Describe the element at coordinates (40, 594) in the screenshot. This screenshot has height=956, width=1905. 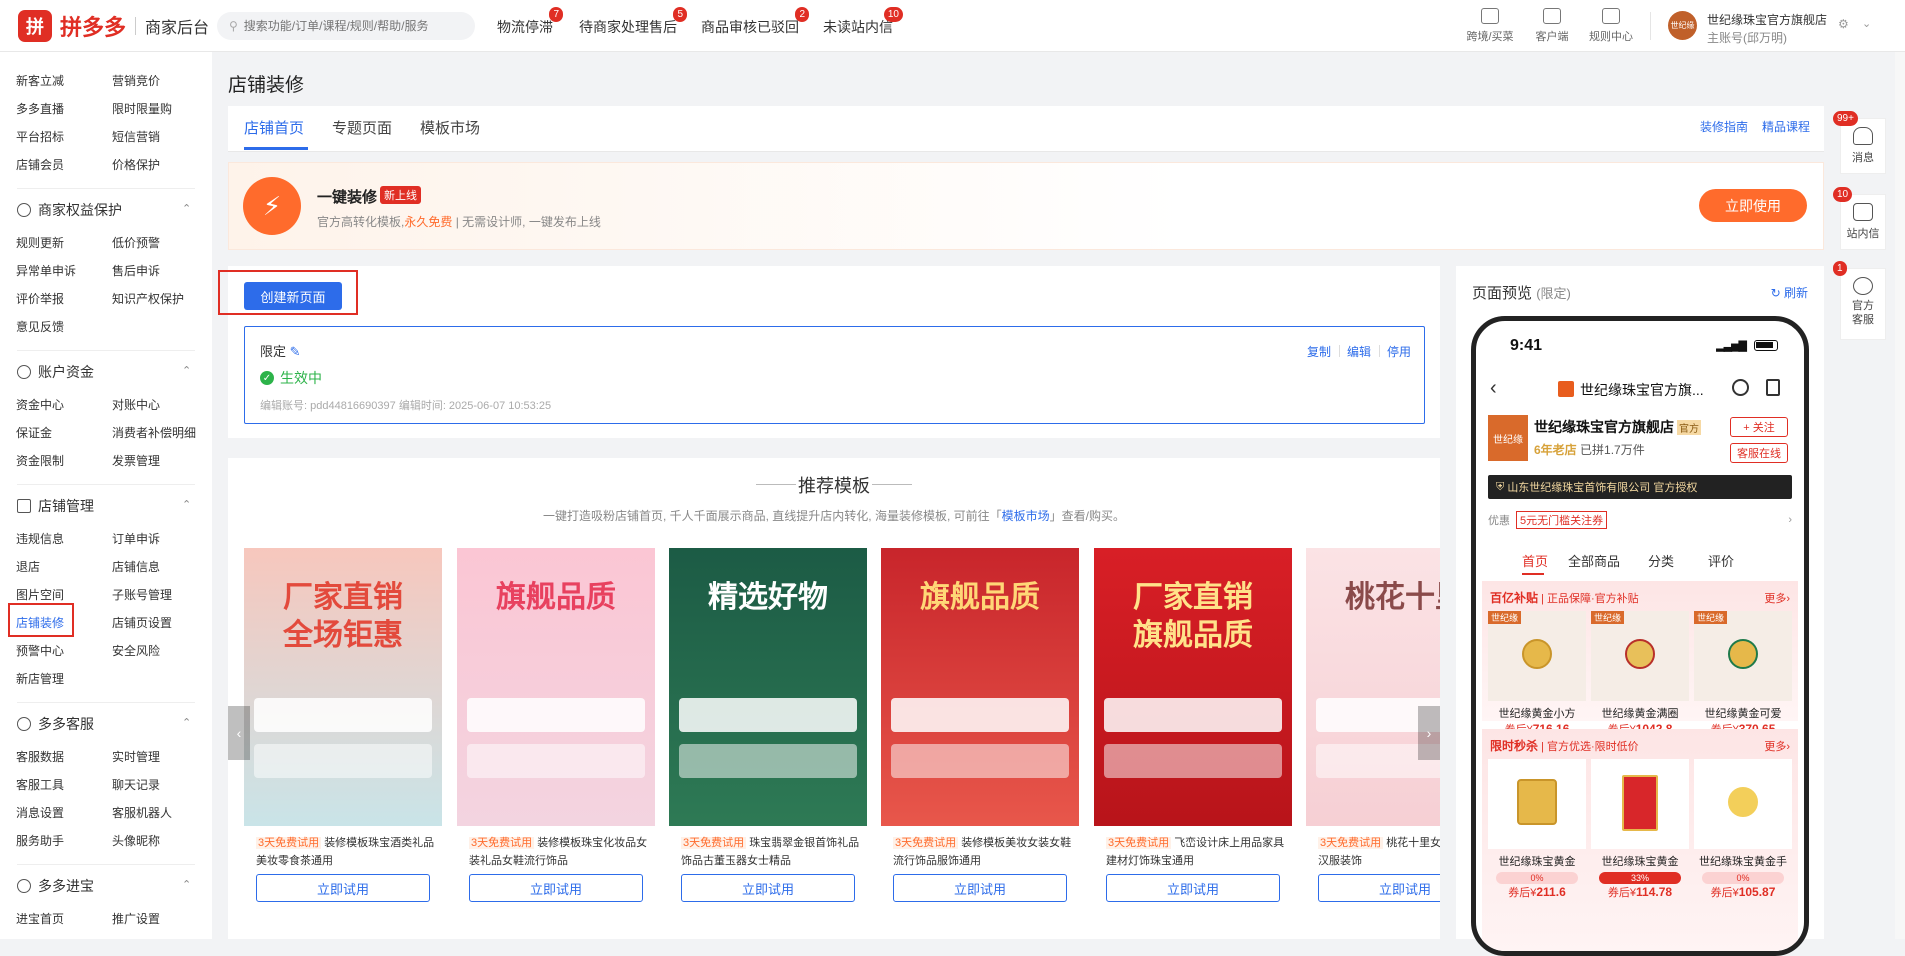
I see `sidebar-item: 图片空间` at that location.